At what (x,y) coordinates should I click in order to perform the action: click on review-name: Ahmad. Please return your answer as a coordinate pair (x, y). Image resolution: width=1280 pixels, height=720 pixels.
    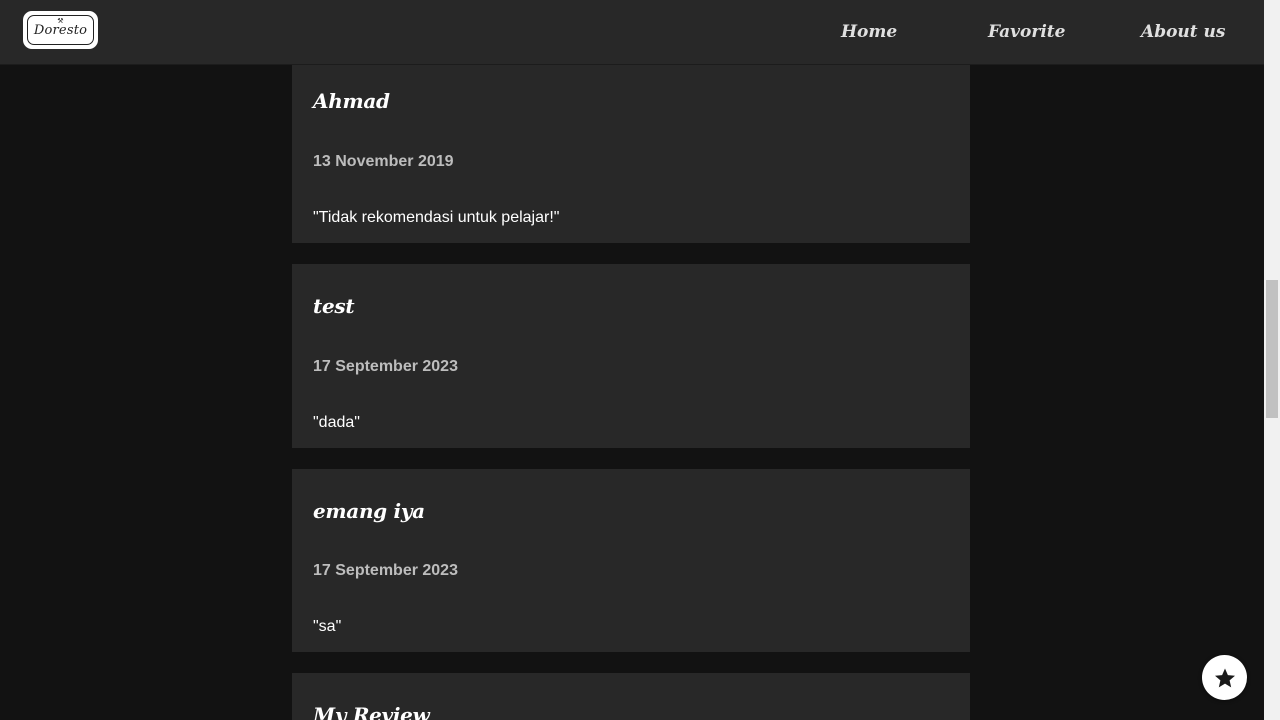
    Looking at the image, I should click on (351, 101).